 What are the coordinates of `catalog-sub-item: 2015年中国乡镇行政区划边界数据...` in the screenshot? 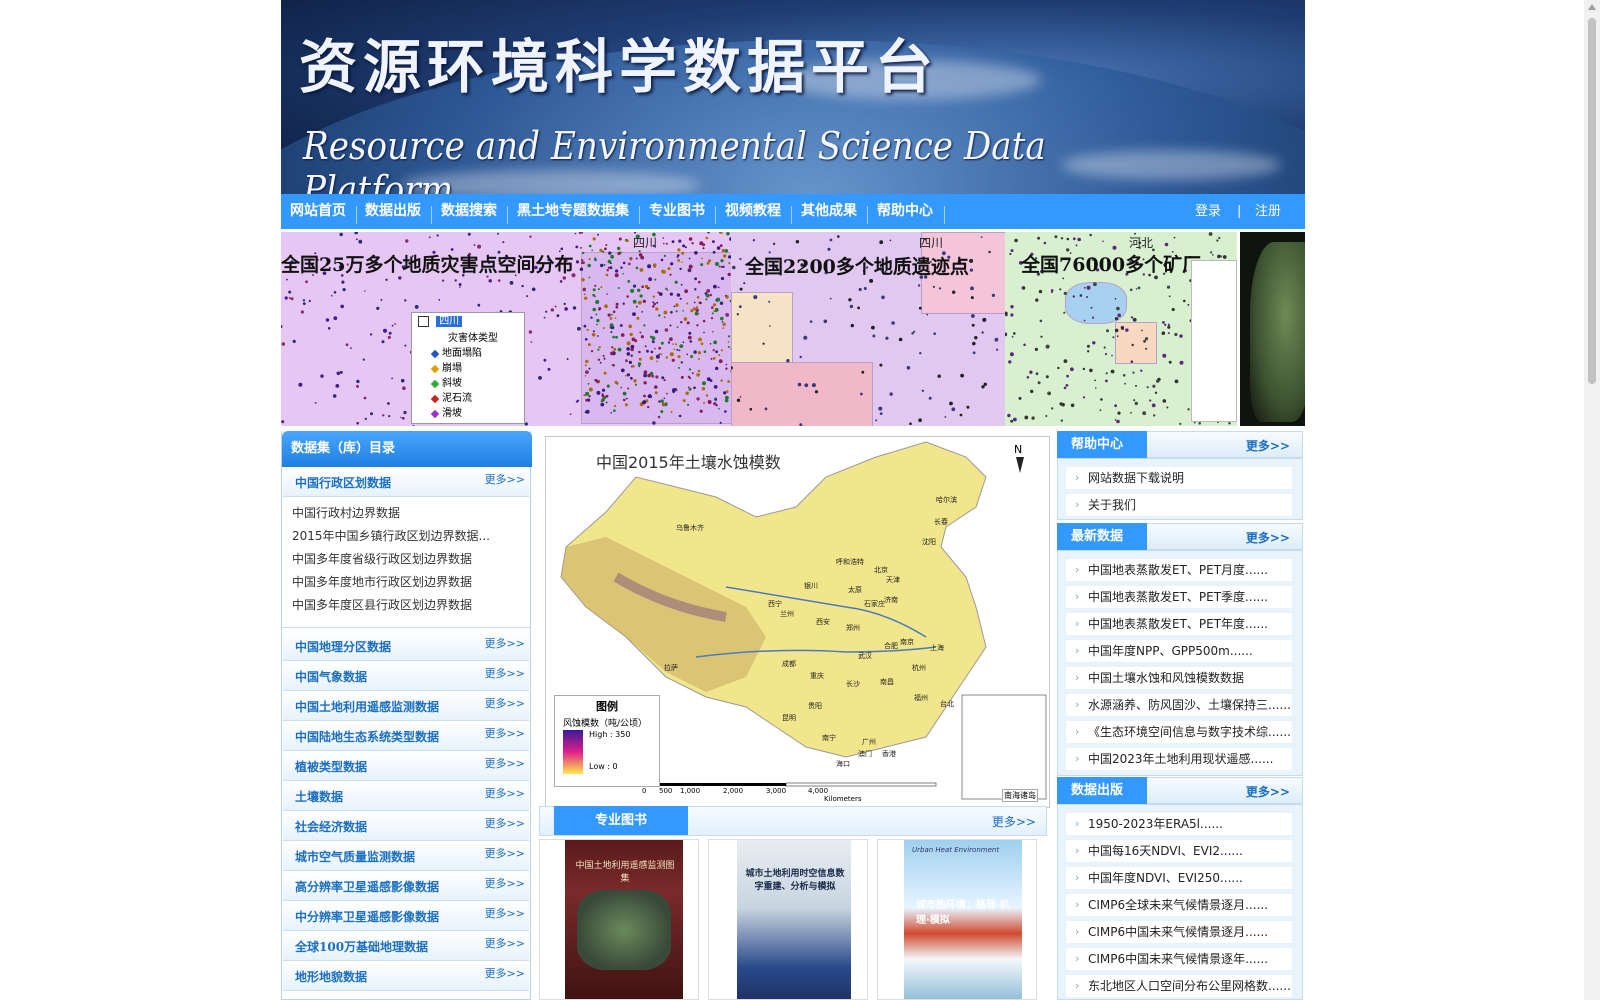 It's located at (391, 535).